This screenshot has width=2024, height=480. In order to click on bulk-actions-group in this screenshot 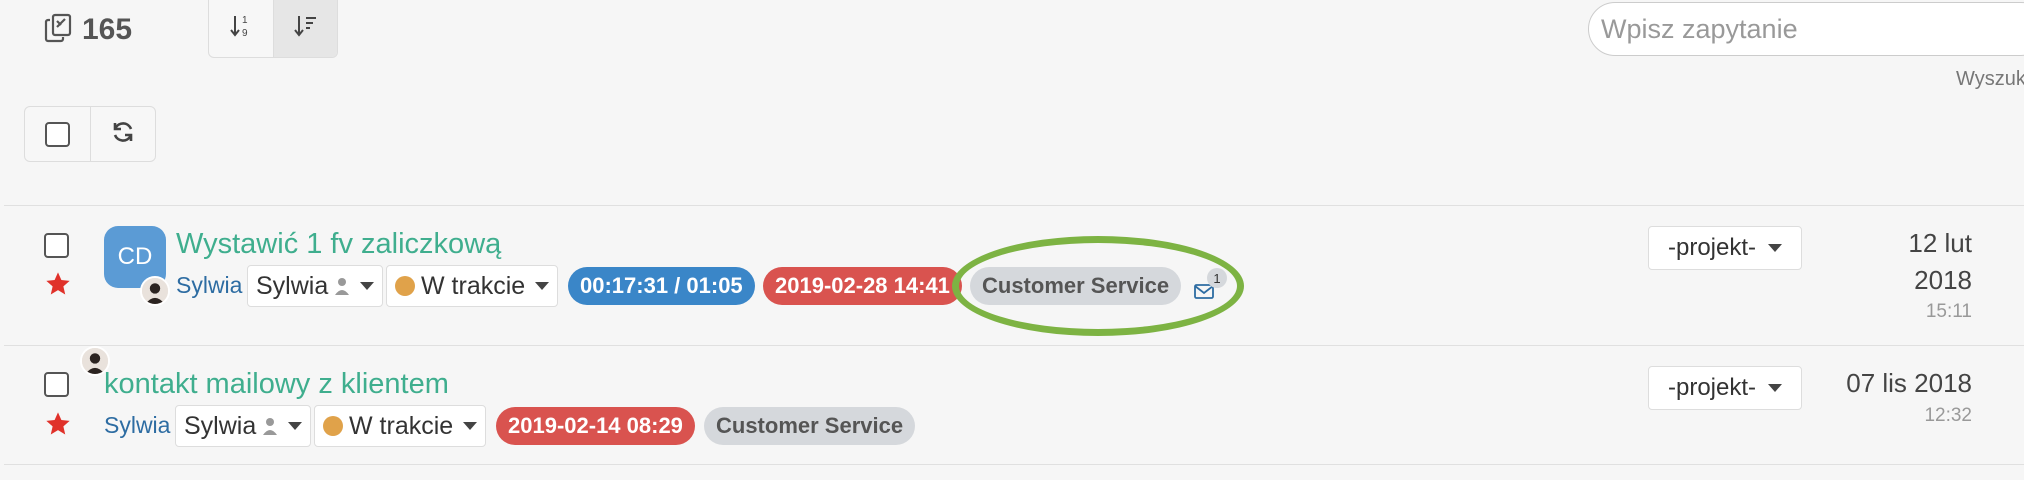, I will do `click(90, 134)`.